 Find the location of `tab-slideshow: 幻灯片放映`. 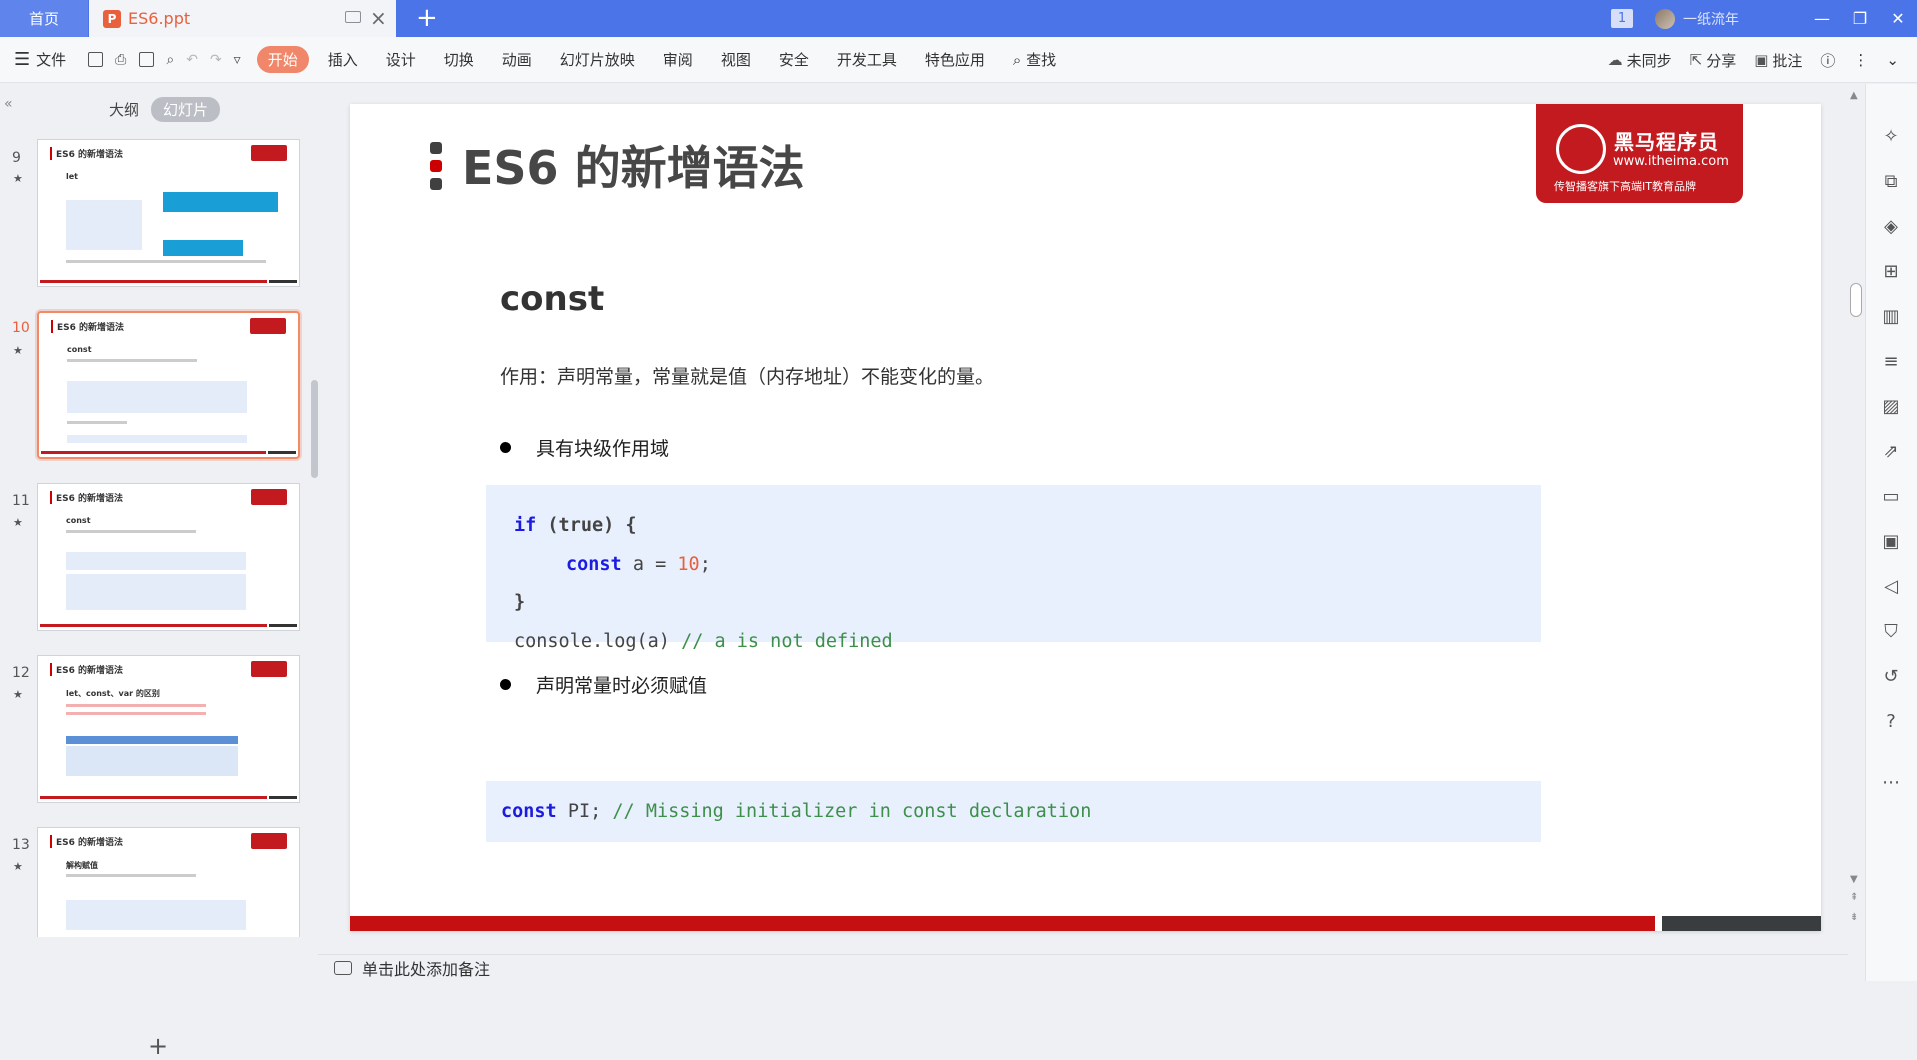

tab-slideshow: 幻灯片放映 is located at coordinates (597, 59).